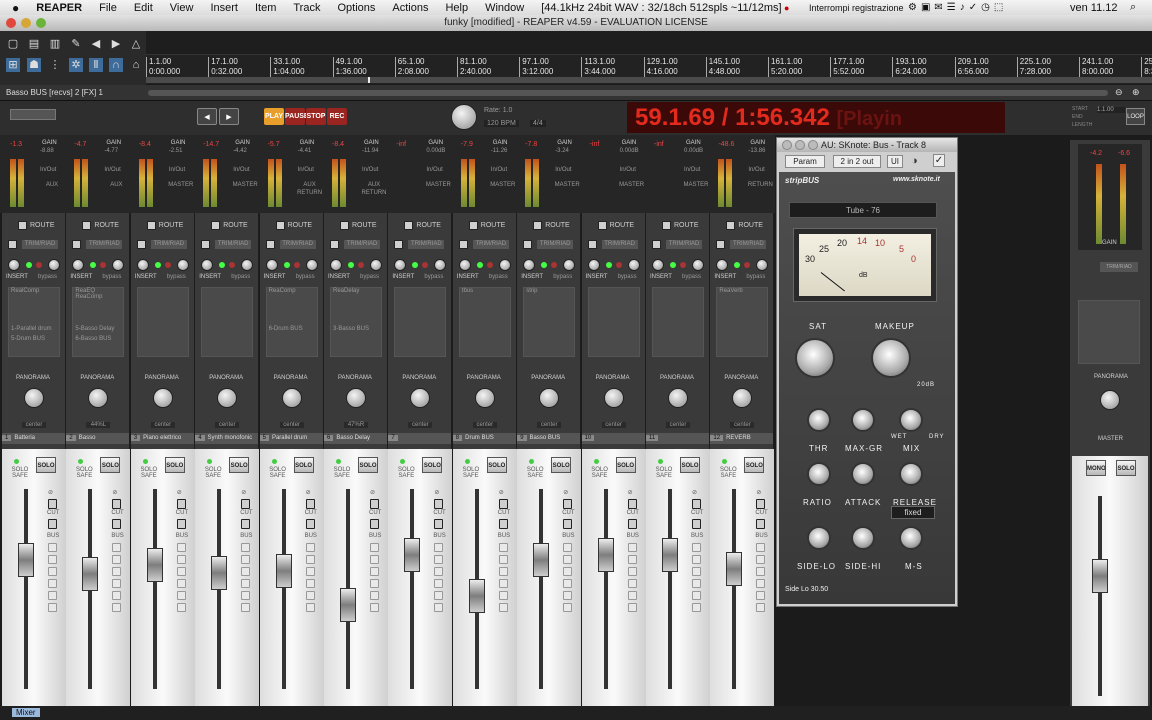  Describe the element at coordinates (76, 65) in the screenshot. I see `envelope-icon: ✲` at that location.